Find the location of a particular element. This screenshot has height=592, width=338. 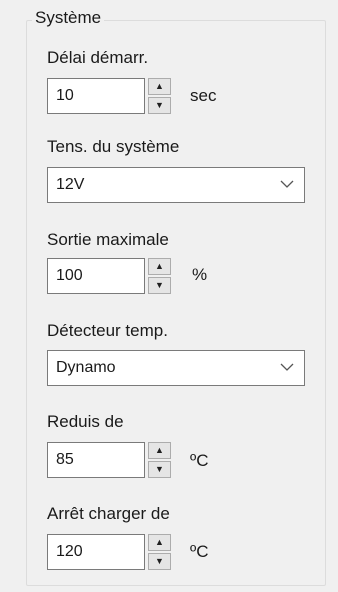

startup-delay-label: Délai démarr. is located at coordinates (98, 57).